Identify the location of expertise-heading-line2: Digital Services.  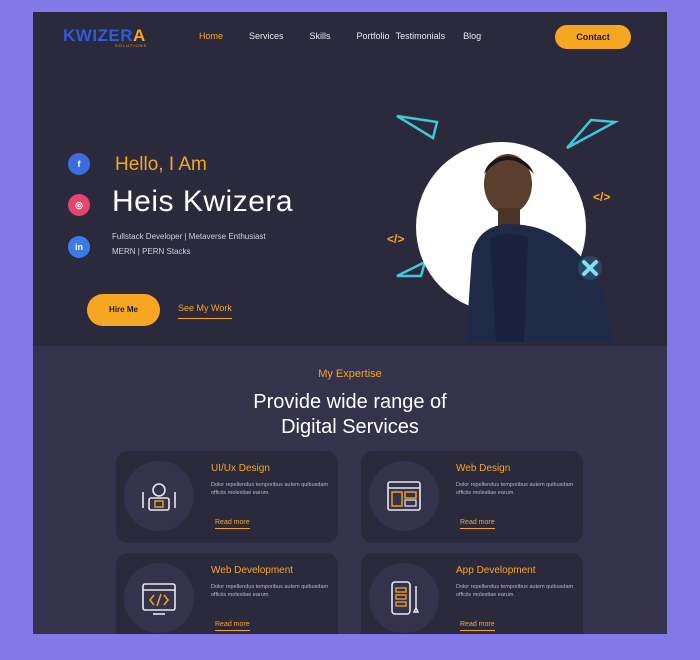
(350, 427).